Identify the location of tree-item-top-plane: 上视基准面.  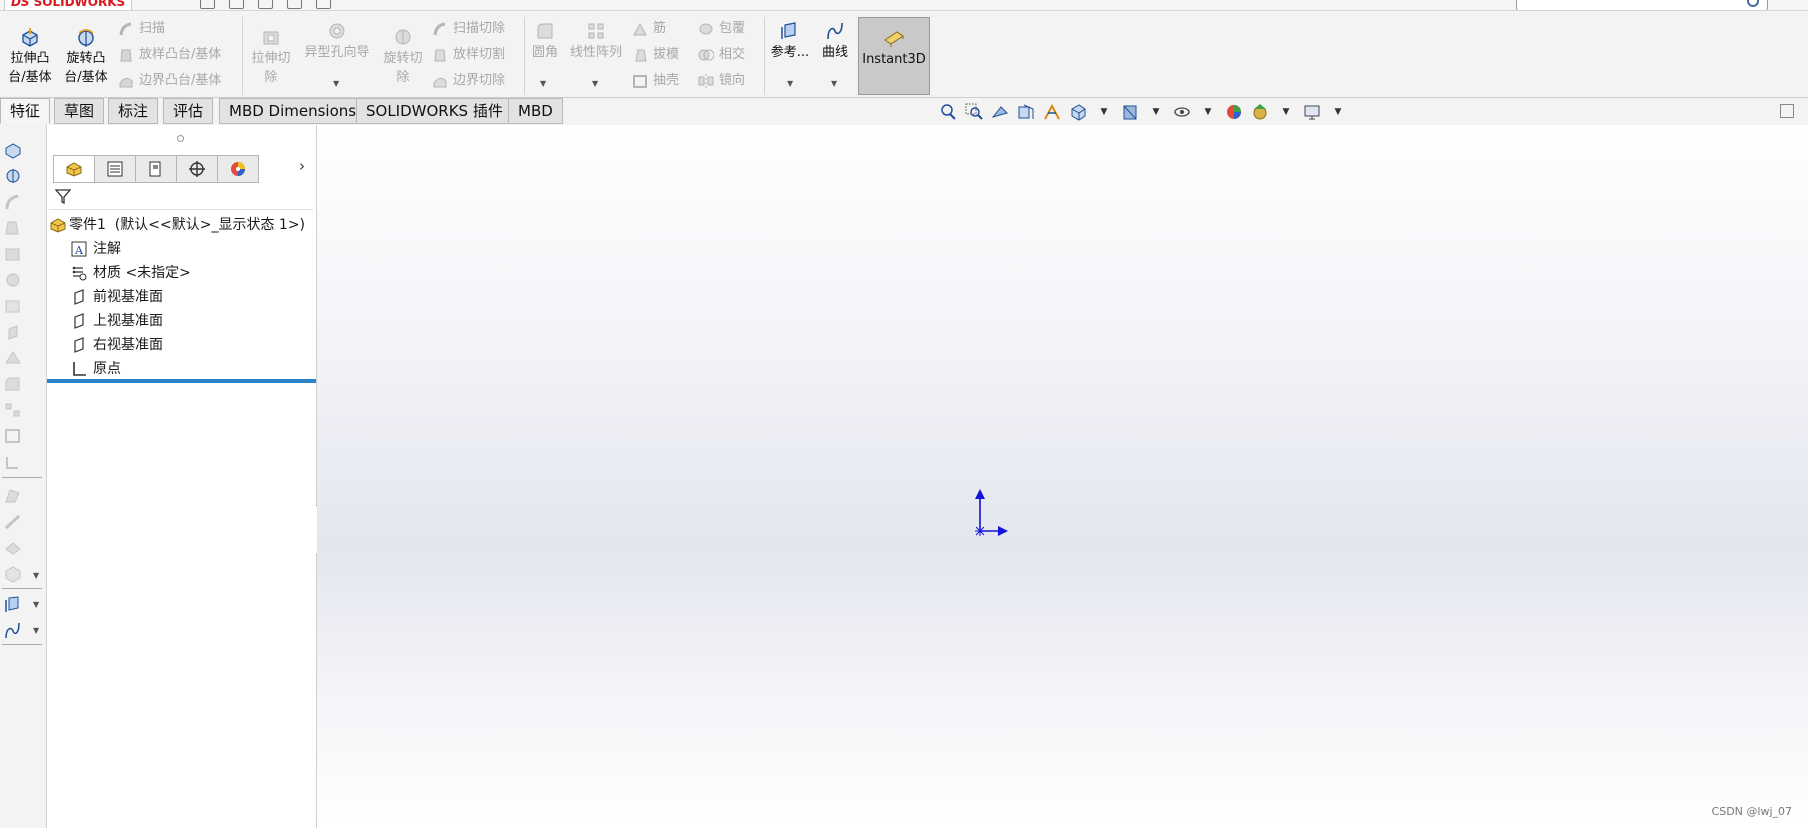
(117, 321).